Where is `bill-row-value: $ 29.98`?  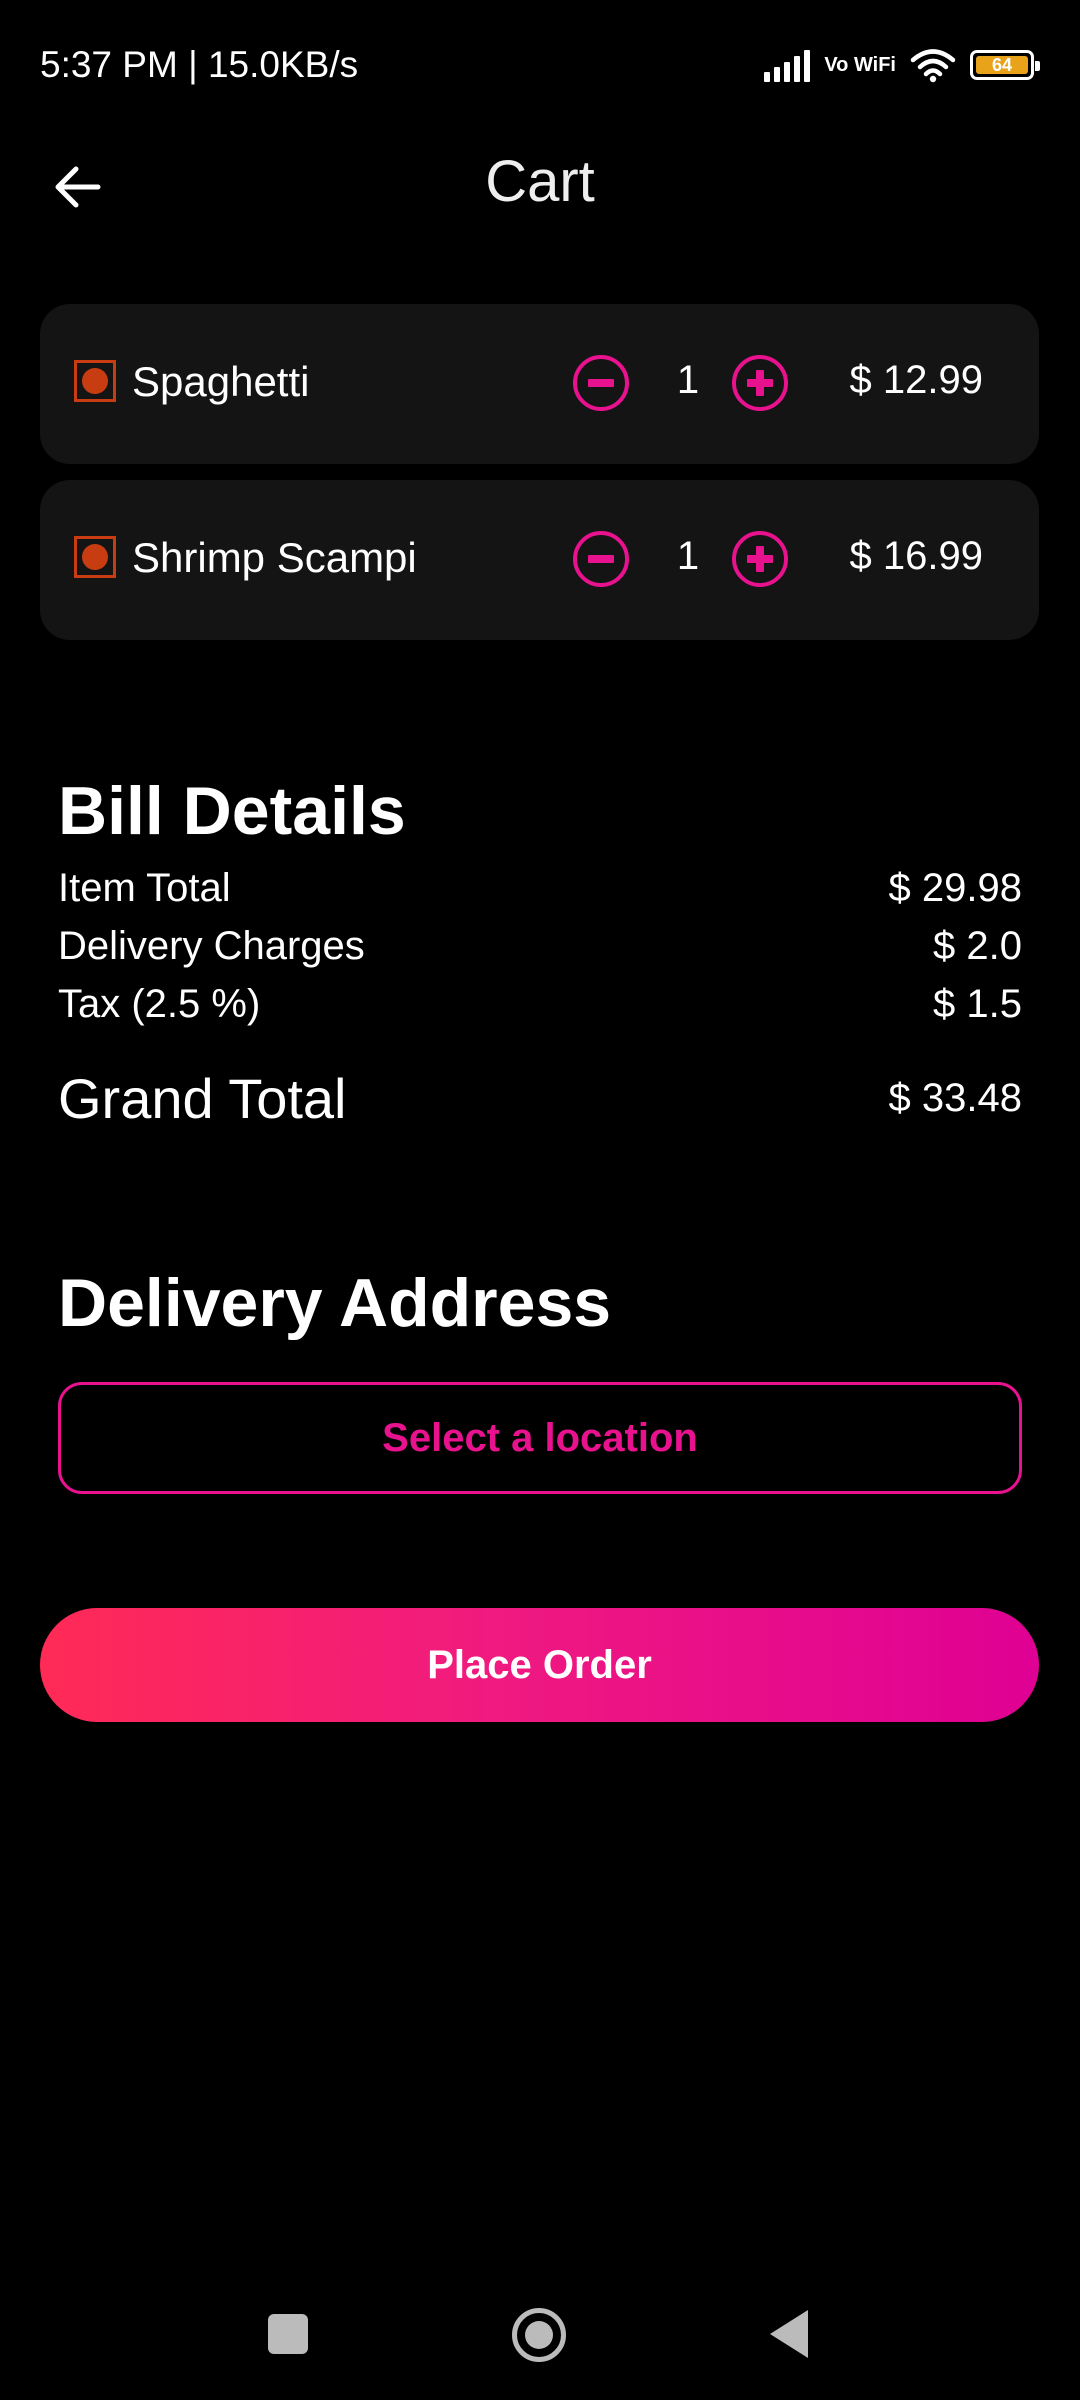 bill-row-value: $ 29.98 is located at coordinates (955, 888).